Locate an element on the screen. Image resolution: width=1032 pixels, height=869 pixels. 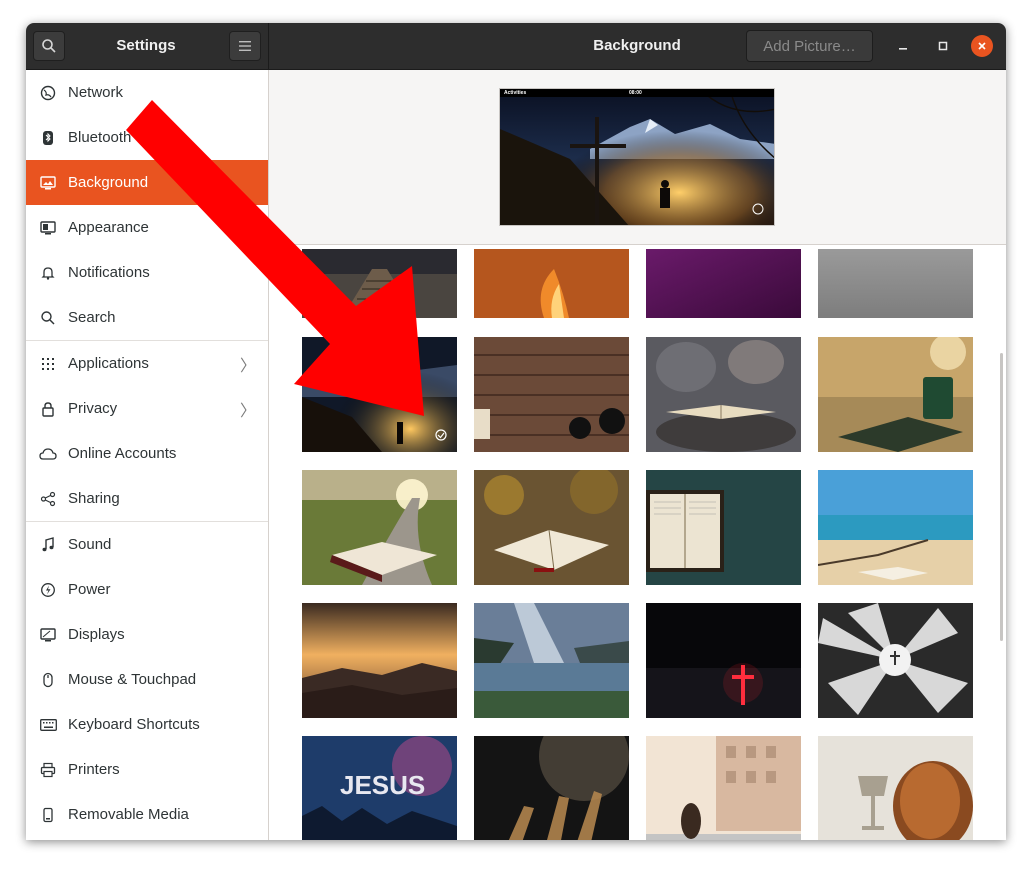
usb-drive-icon is located at coordinates (48, 815).